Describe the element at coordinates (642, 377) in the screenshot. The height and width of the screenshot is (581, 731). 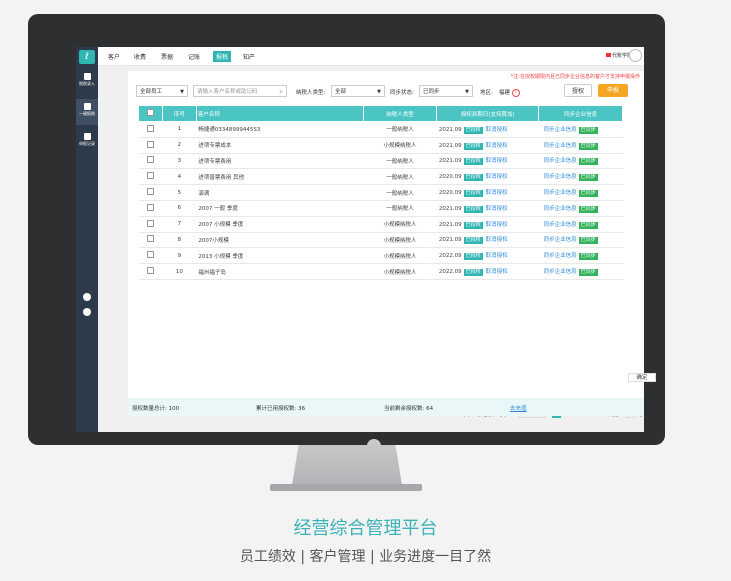
I see `confirm-page-button: 确定` at that location.